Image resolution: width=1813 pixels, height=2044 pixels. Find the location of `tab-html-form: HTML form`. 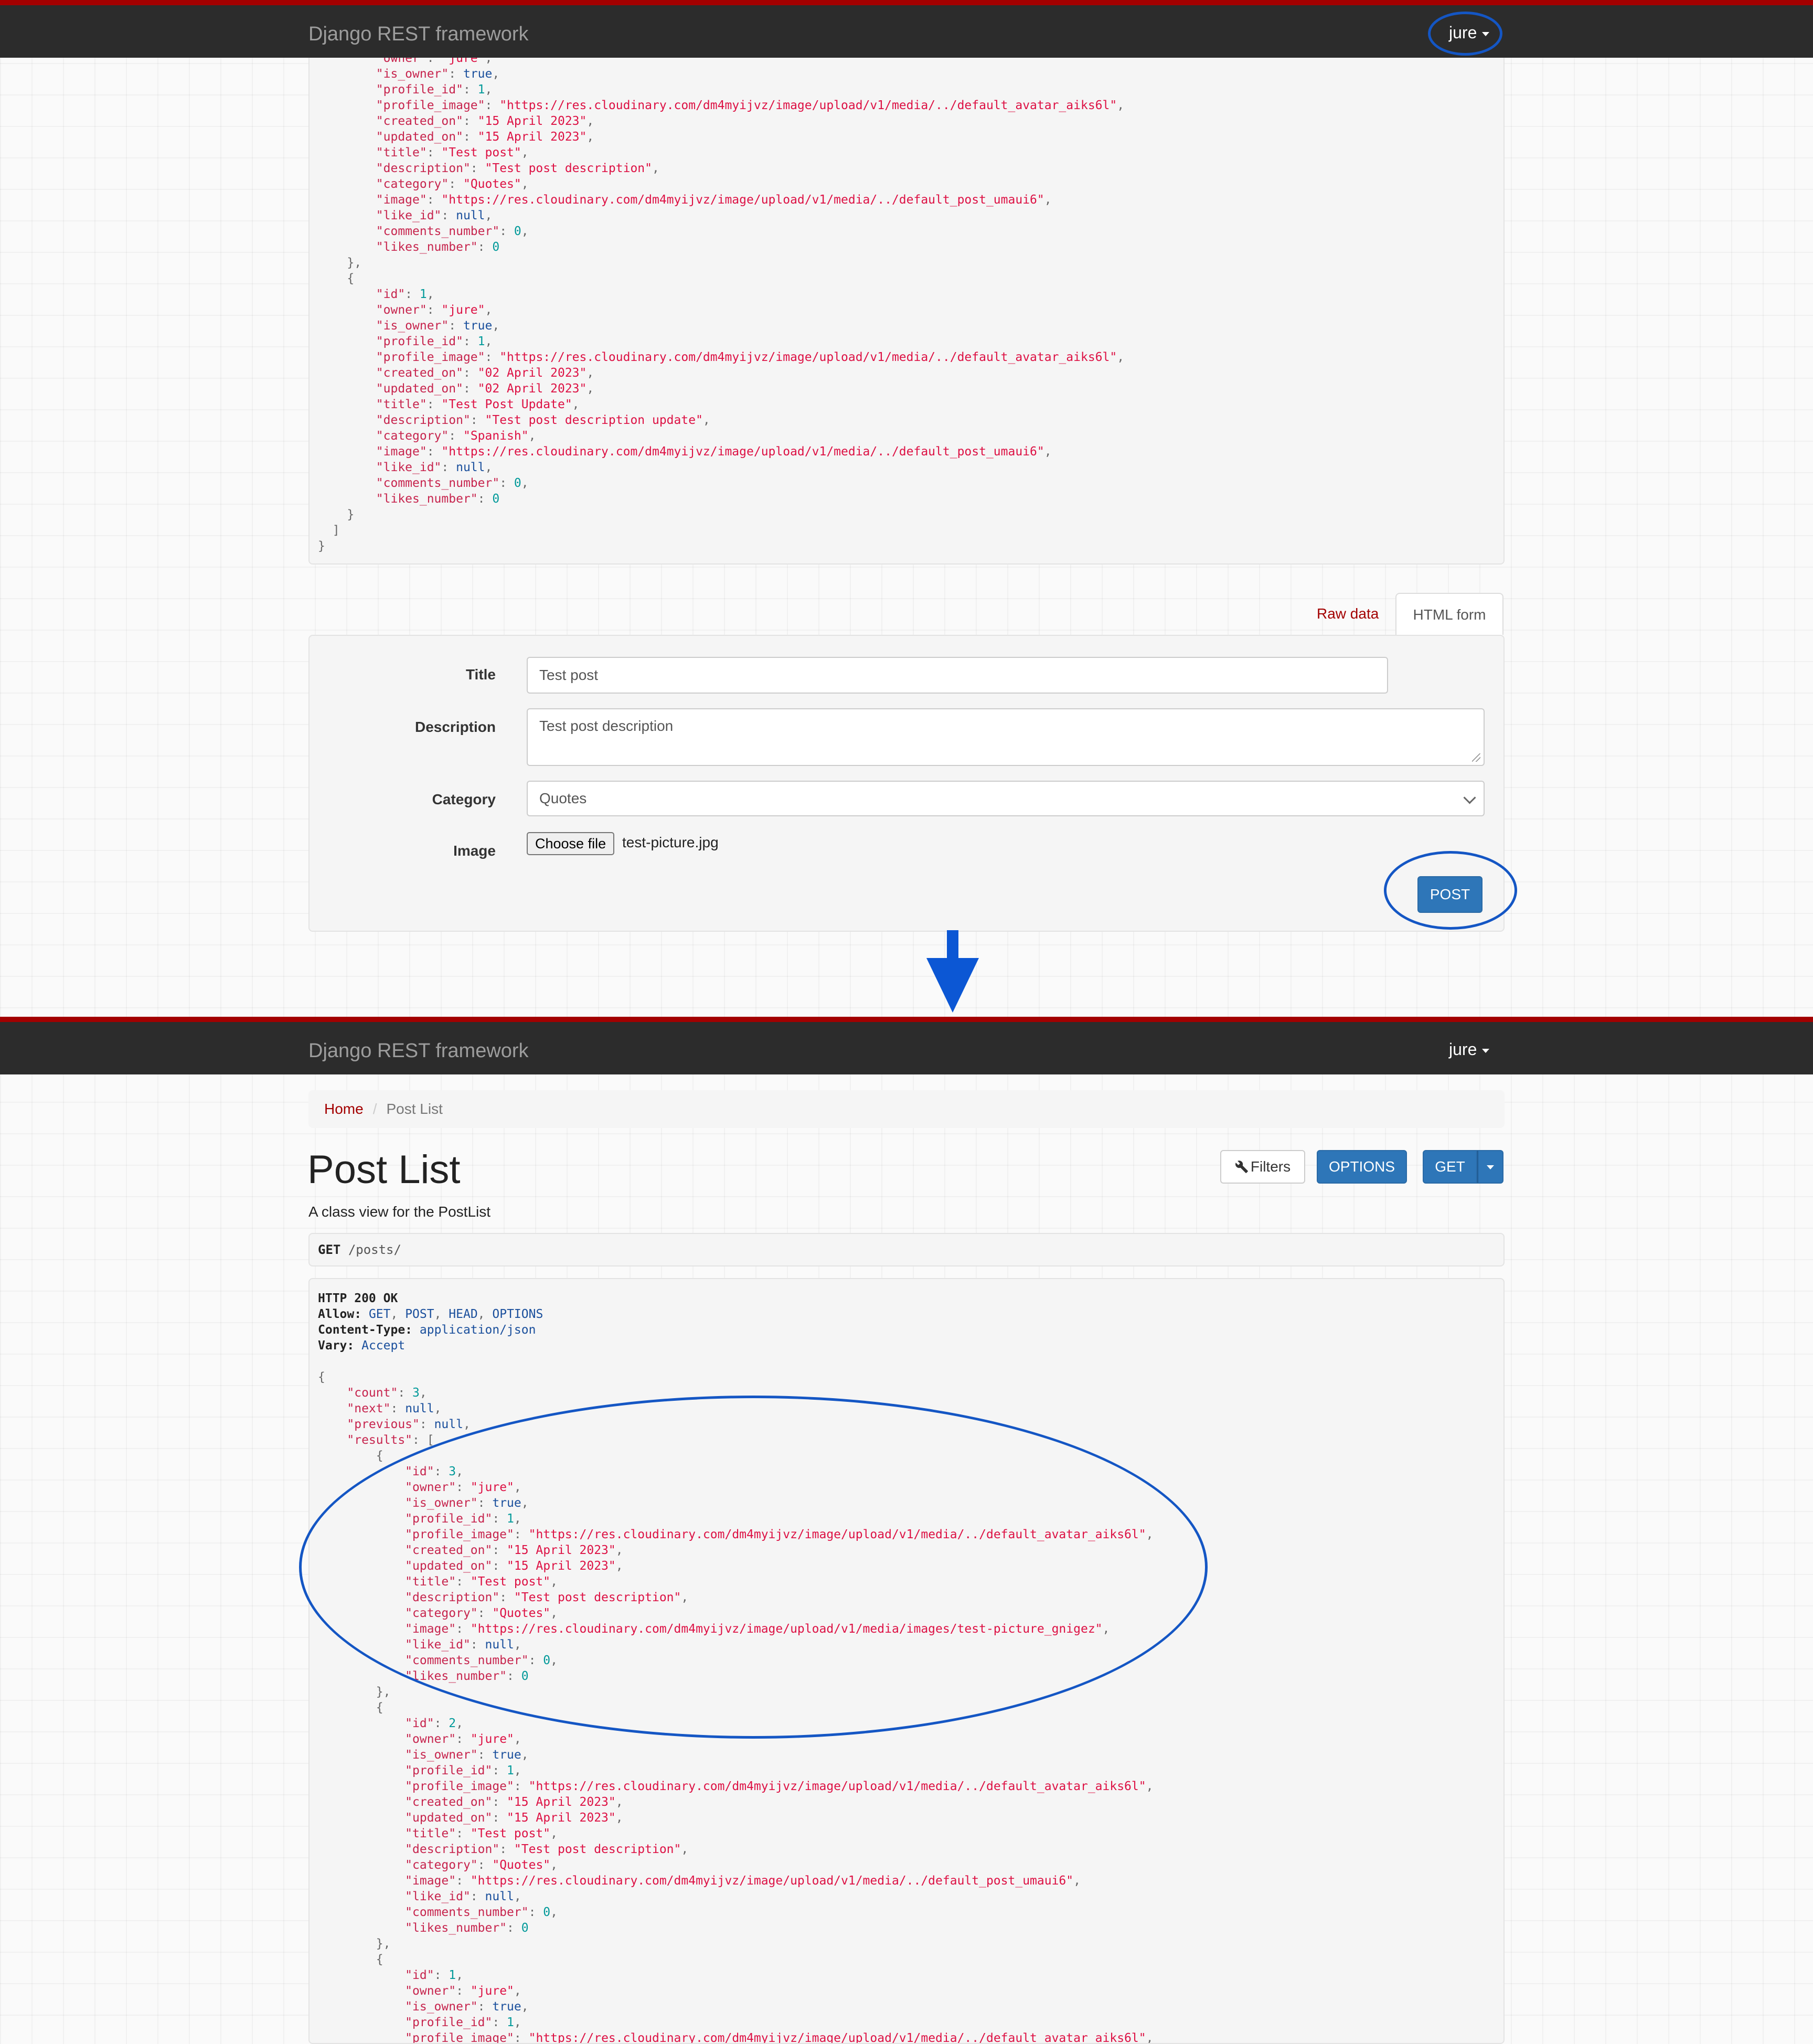

tab-html-form: HTML form is located at coordinates (1449, 614).